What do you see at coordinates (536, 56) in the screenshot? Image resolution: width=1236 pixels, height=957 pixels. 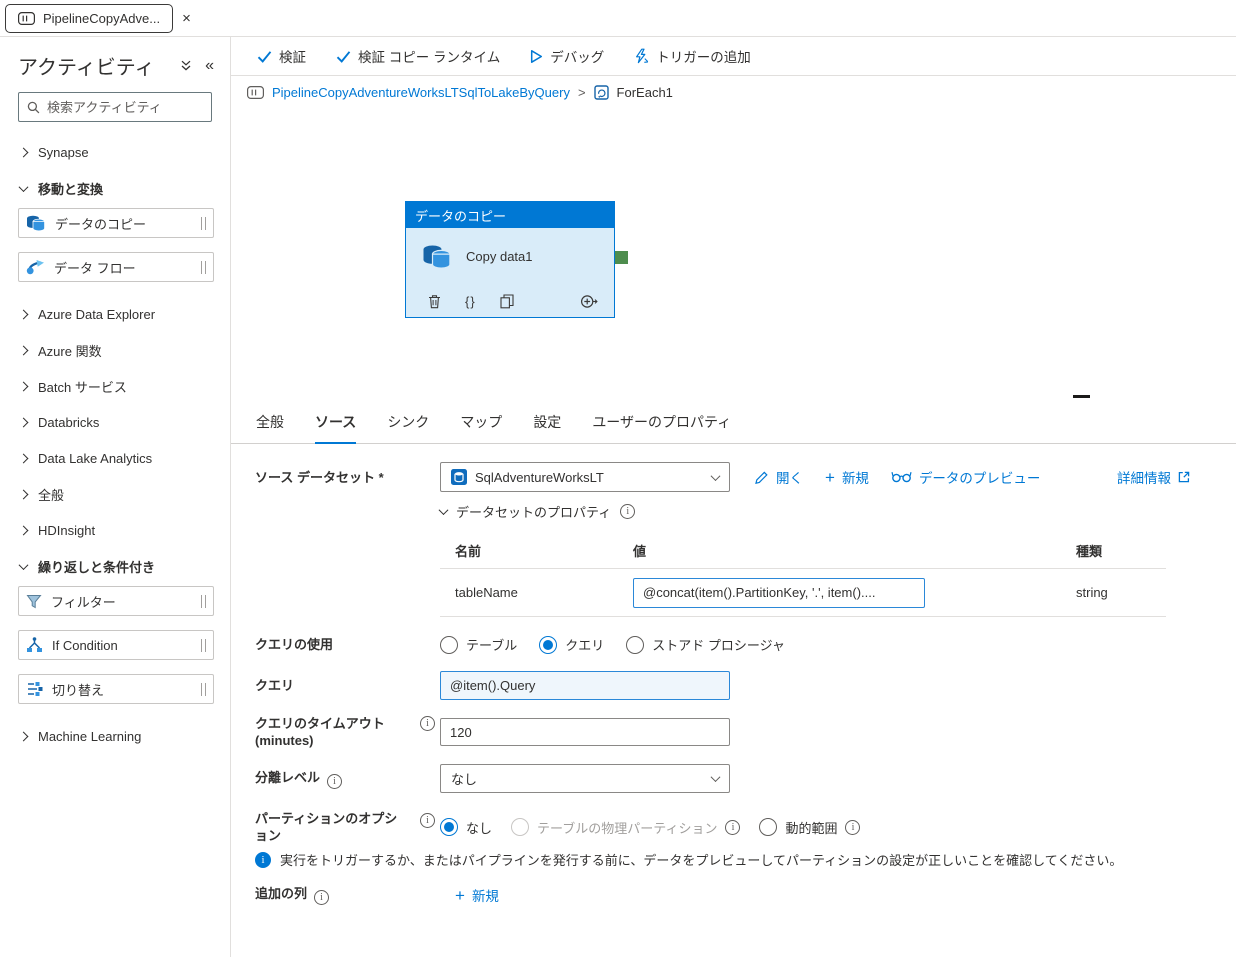 I see `play-icon` at bounding box center [536, 56].